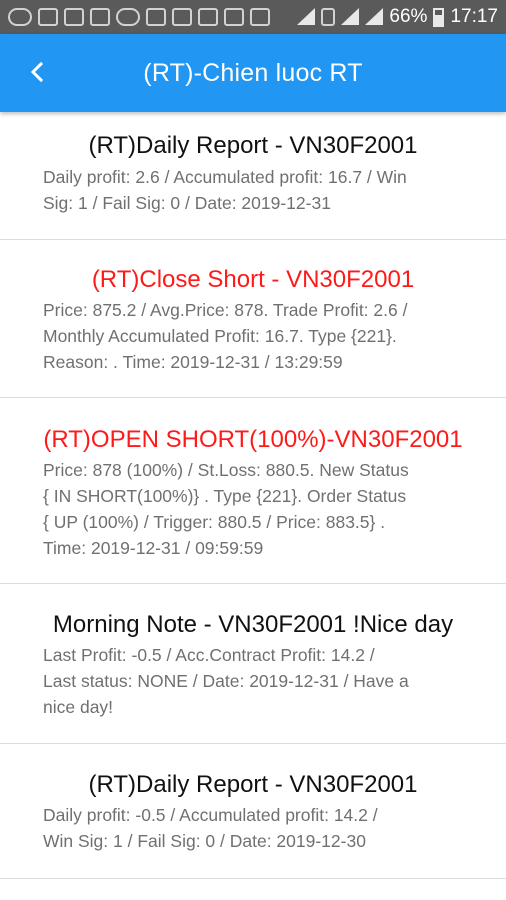 The image size is (506, 900). I want to click on sim-icon, so click(328, 17).